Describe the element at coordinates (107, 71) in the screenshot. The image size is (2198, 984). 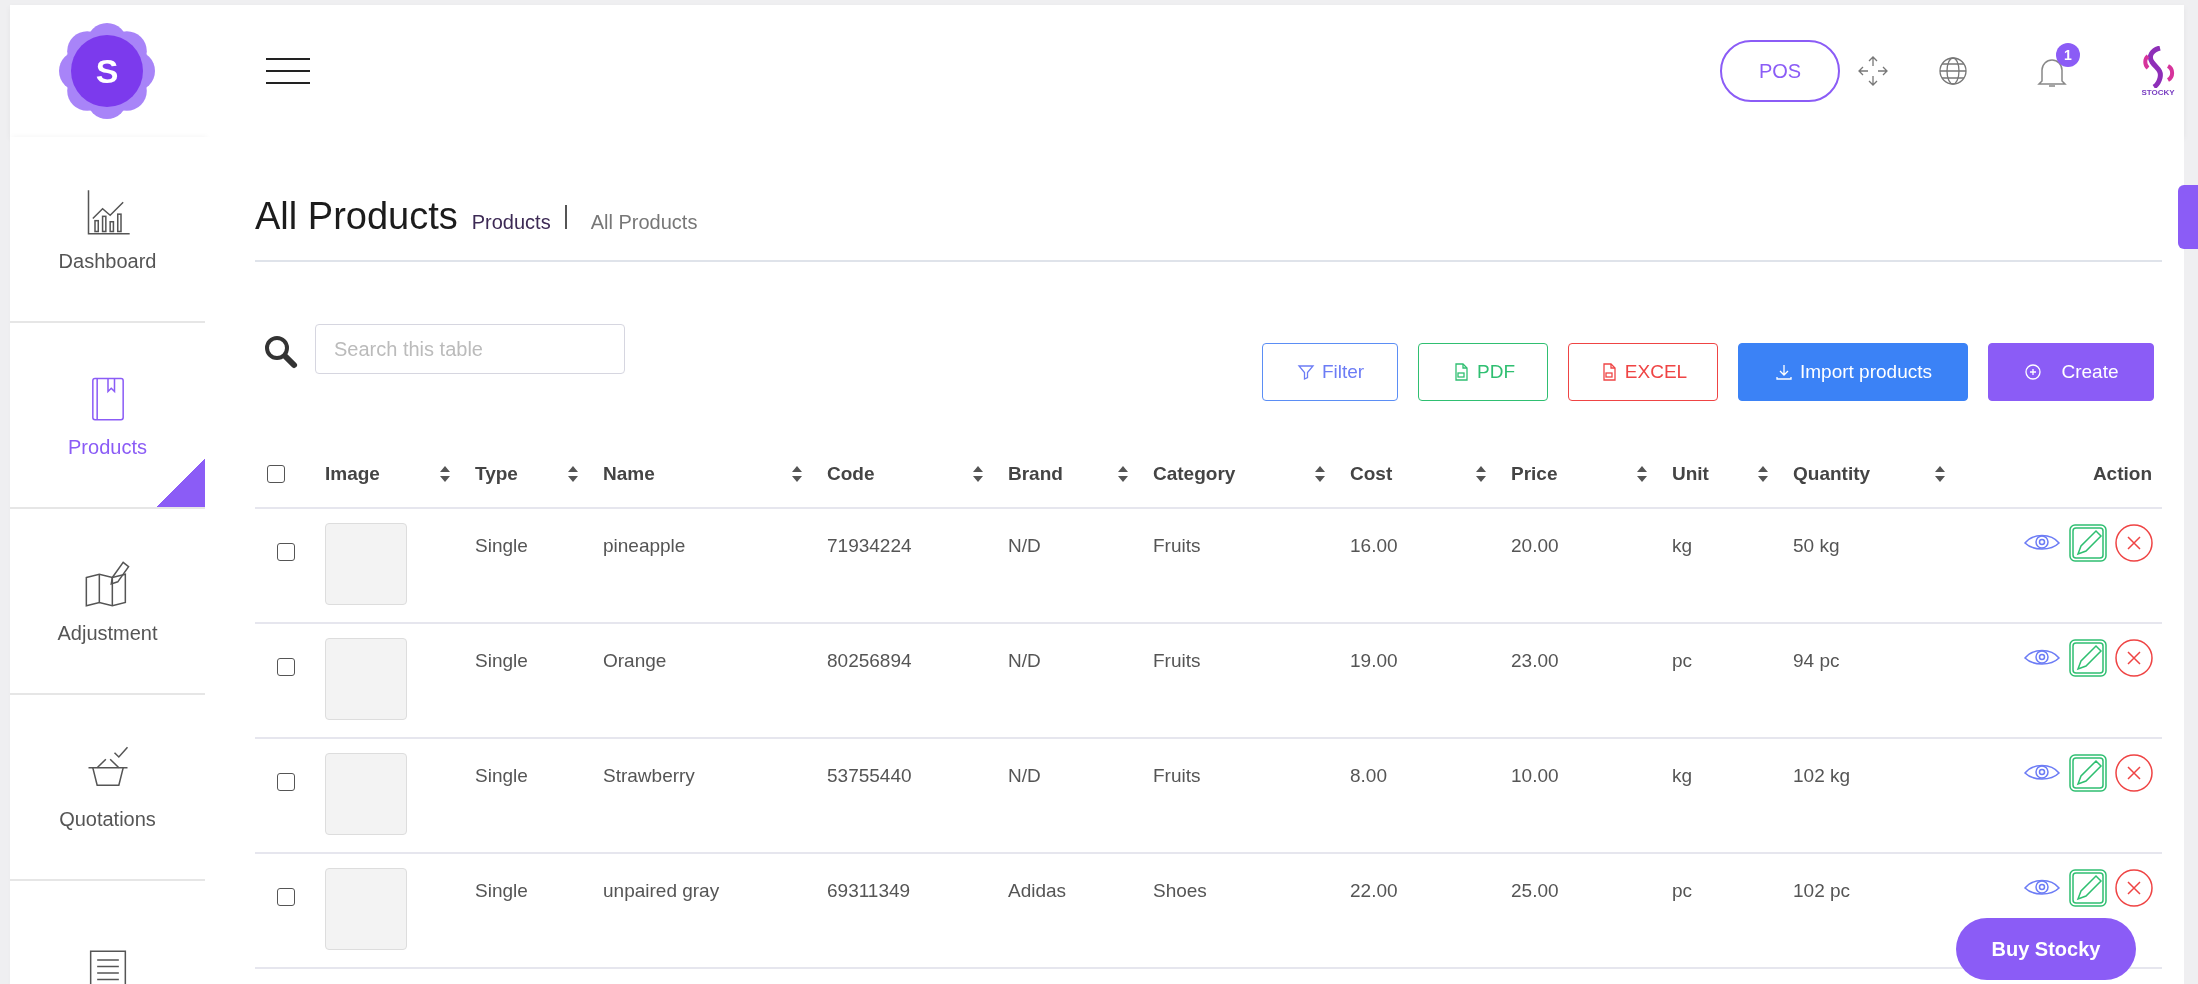
I see `app-logo: S` at that location.